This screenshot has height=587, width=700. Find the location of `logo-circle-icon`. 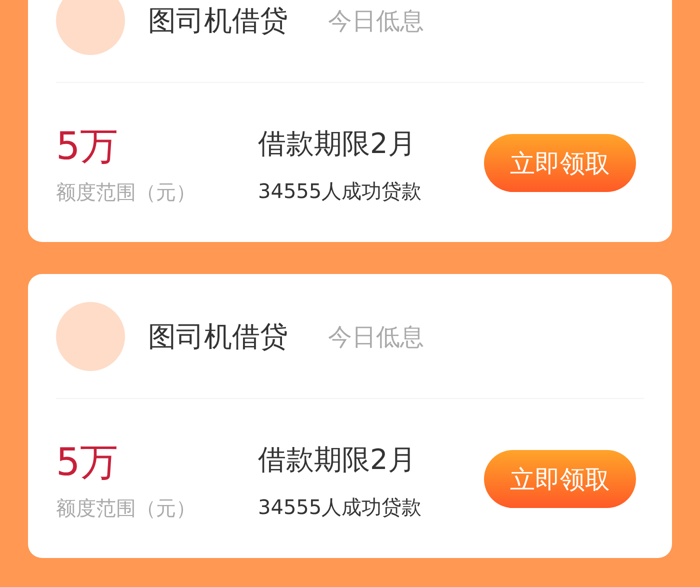

logo-circle-icon is located at coordinates (90, 27).